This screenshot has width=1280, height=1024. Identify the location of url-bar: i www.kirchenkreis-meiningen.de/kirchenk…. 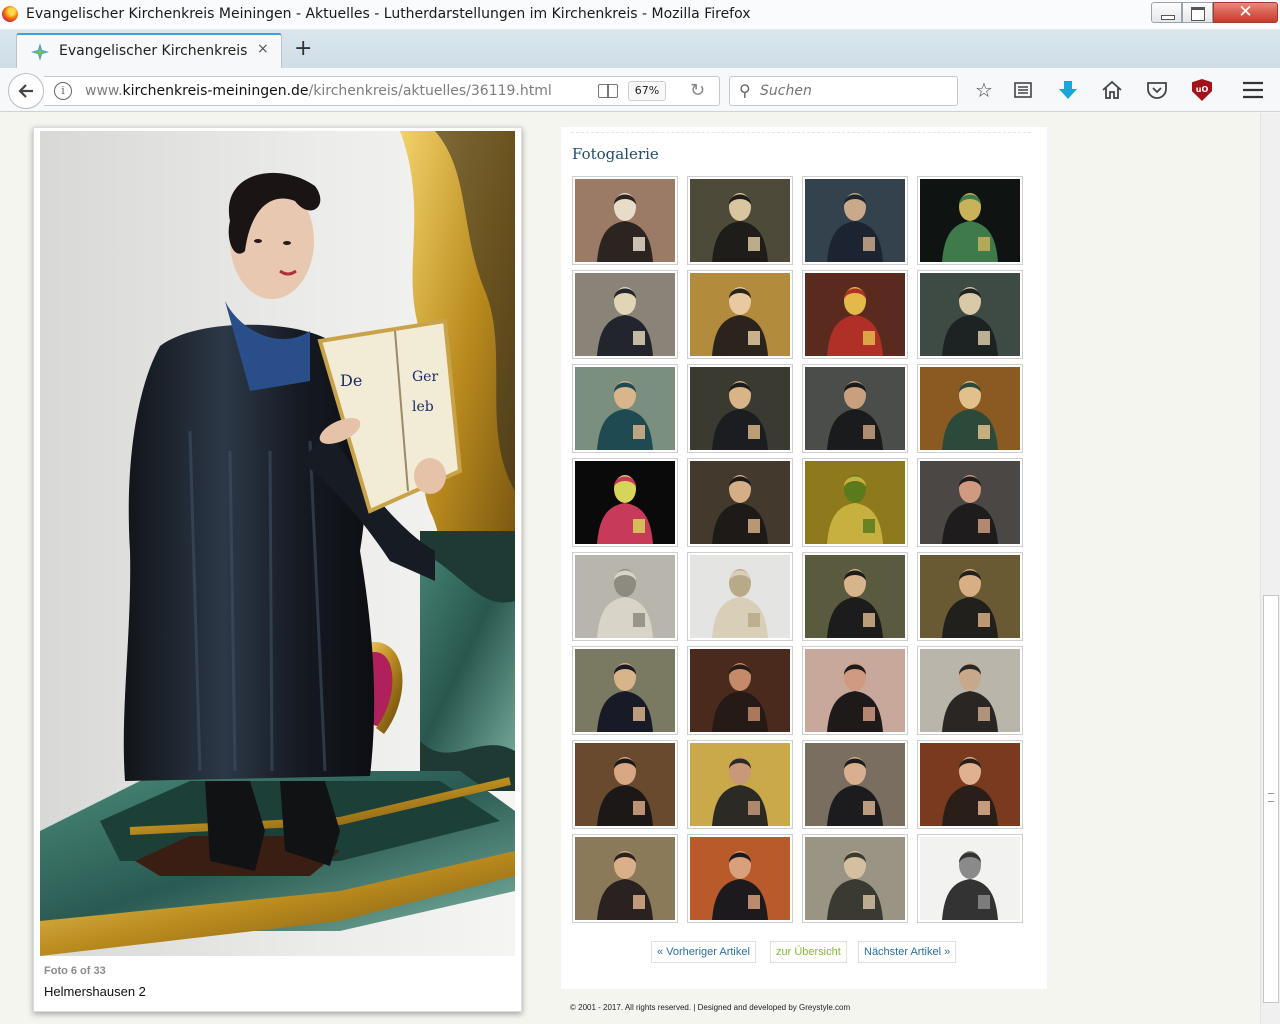
(382, 91).